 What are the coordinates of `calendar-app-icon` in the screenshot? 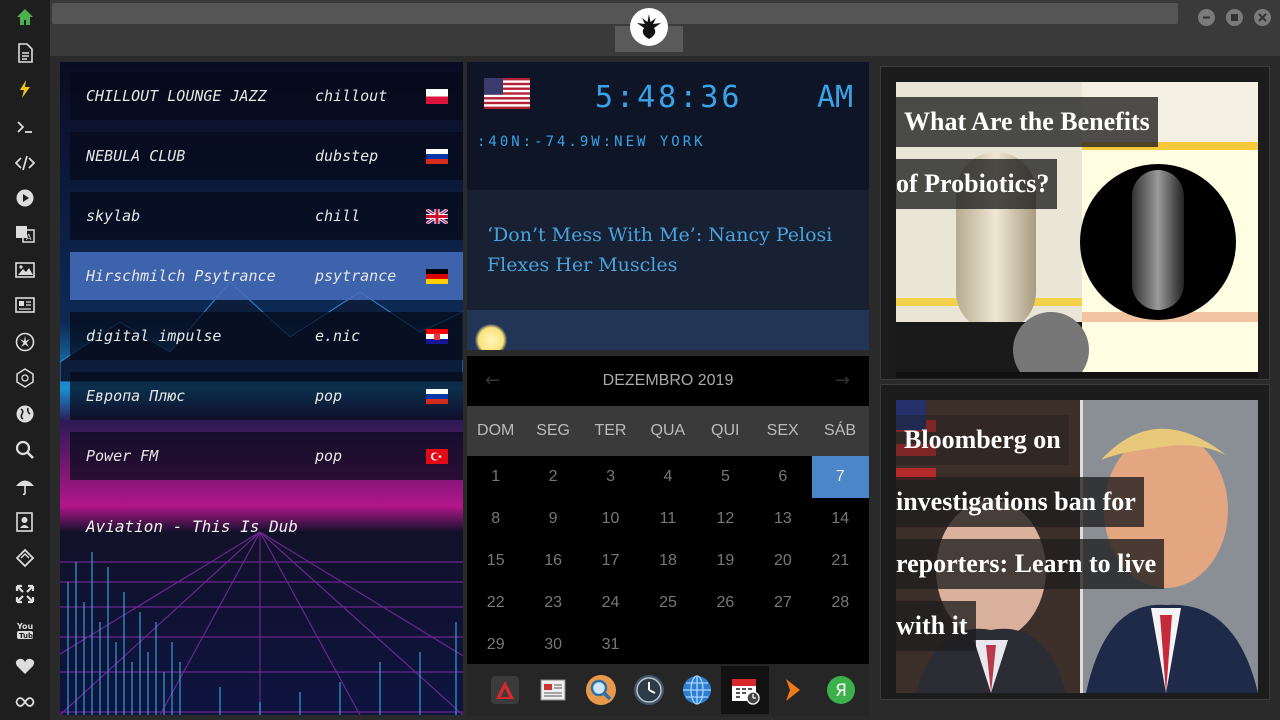 It's located at (745, 690).